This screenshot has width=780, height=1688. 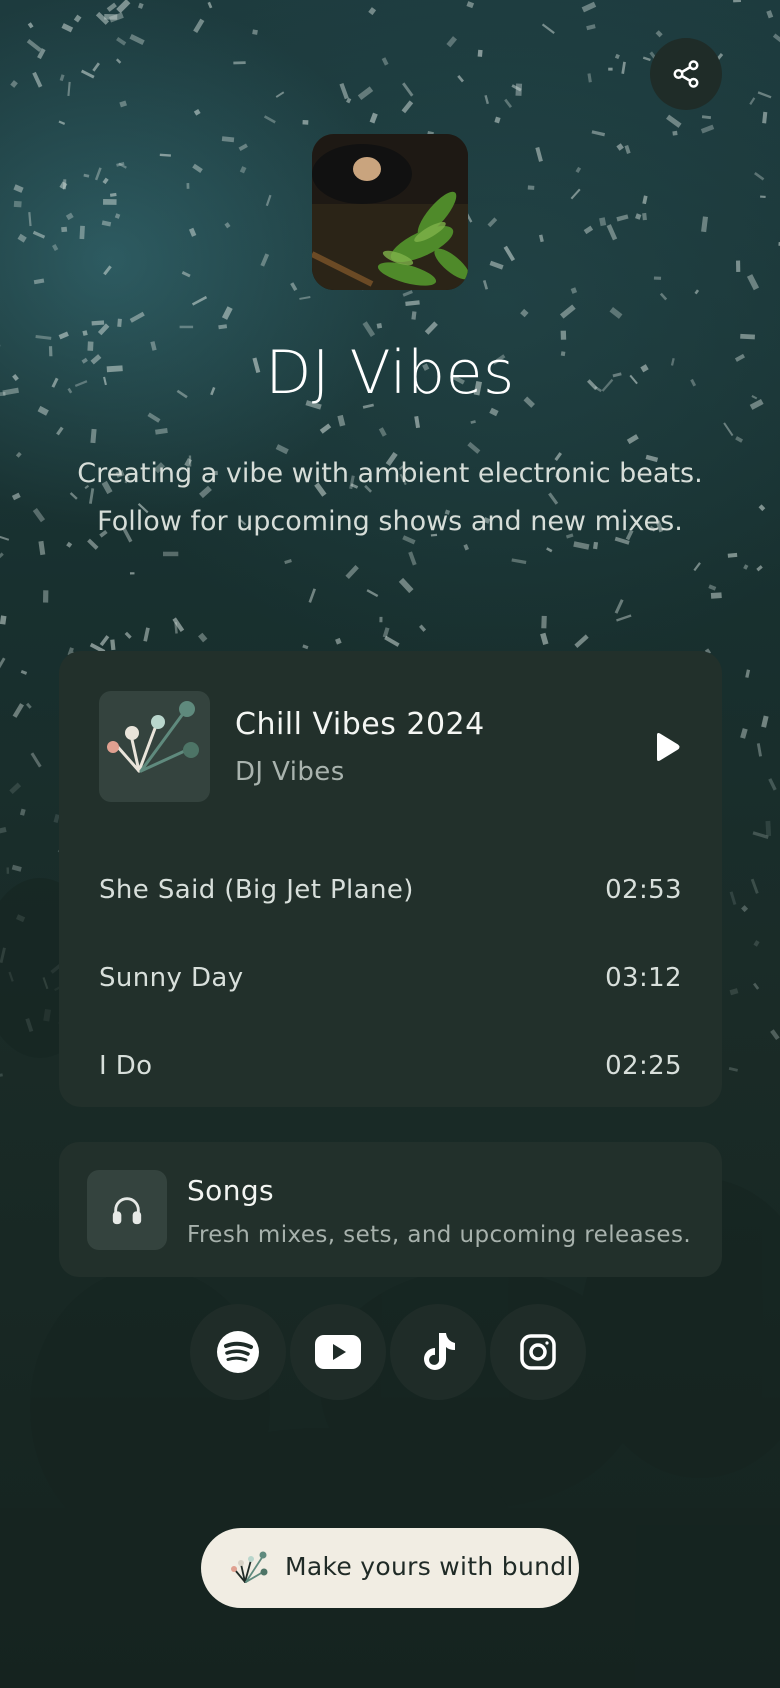 I want to click on album-art, so click(x=154, y=746).